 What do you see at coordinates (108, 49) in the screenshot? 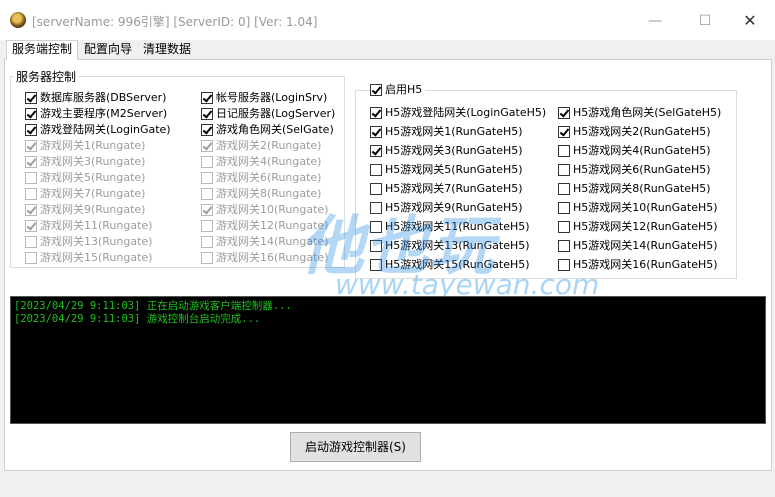
I see `tab-config-wizard: 配置向导` at bounding box center [108, 49].